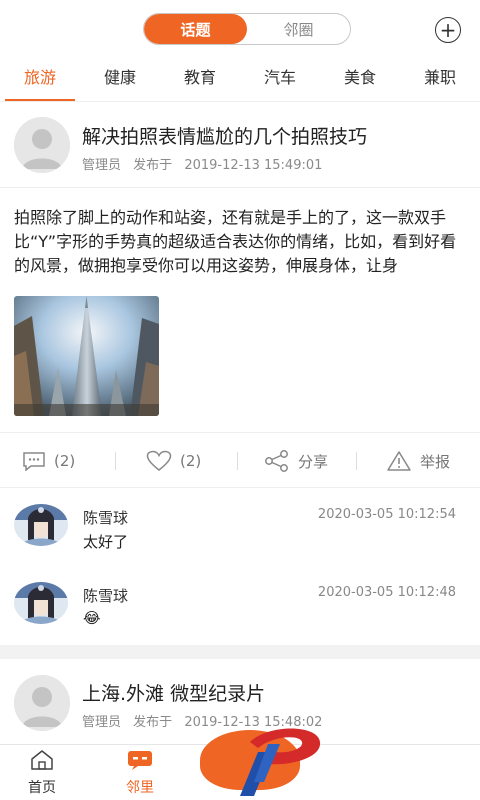 The image size is (480, 800). I want to click on share-button: 分享, so click(296, 461).